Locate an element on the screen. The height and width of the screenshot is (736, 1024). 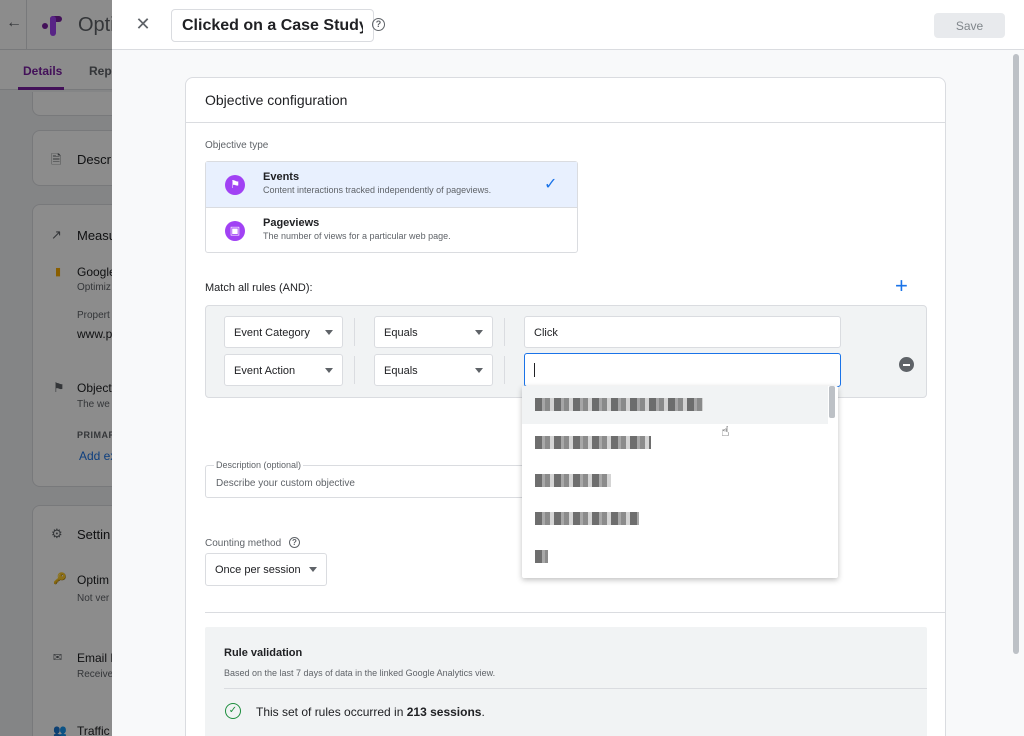
check-circle-icon: ✓ is located at coordinates (233, 711).